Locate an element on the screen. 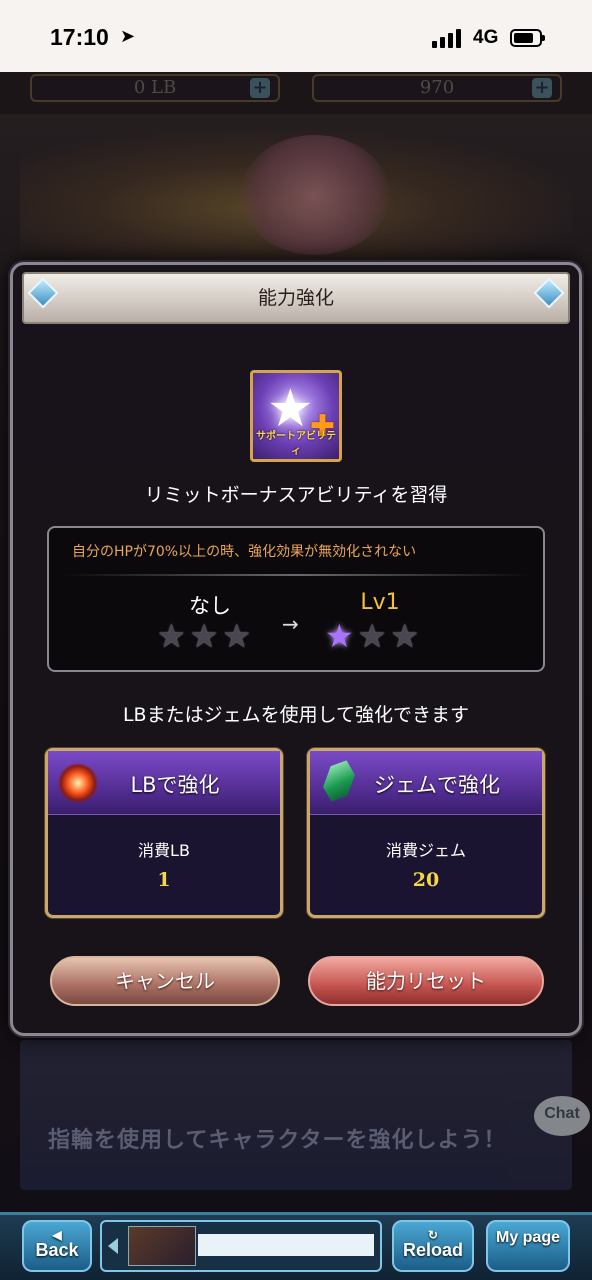 The height and width of the screenshot is (1280, 592). next-level: Lv1 is located at coordinates (380, 602).